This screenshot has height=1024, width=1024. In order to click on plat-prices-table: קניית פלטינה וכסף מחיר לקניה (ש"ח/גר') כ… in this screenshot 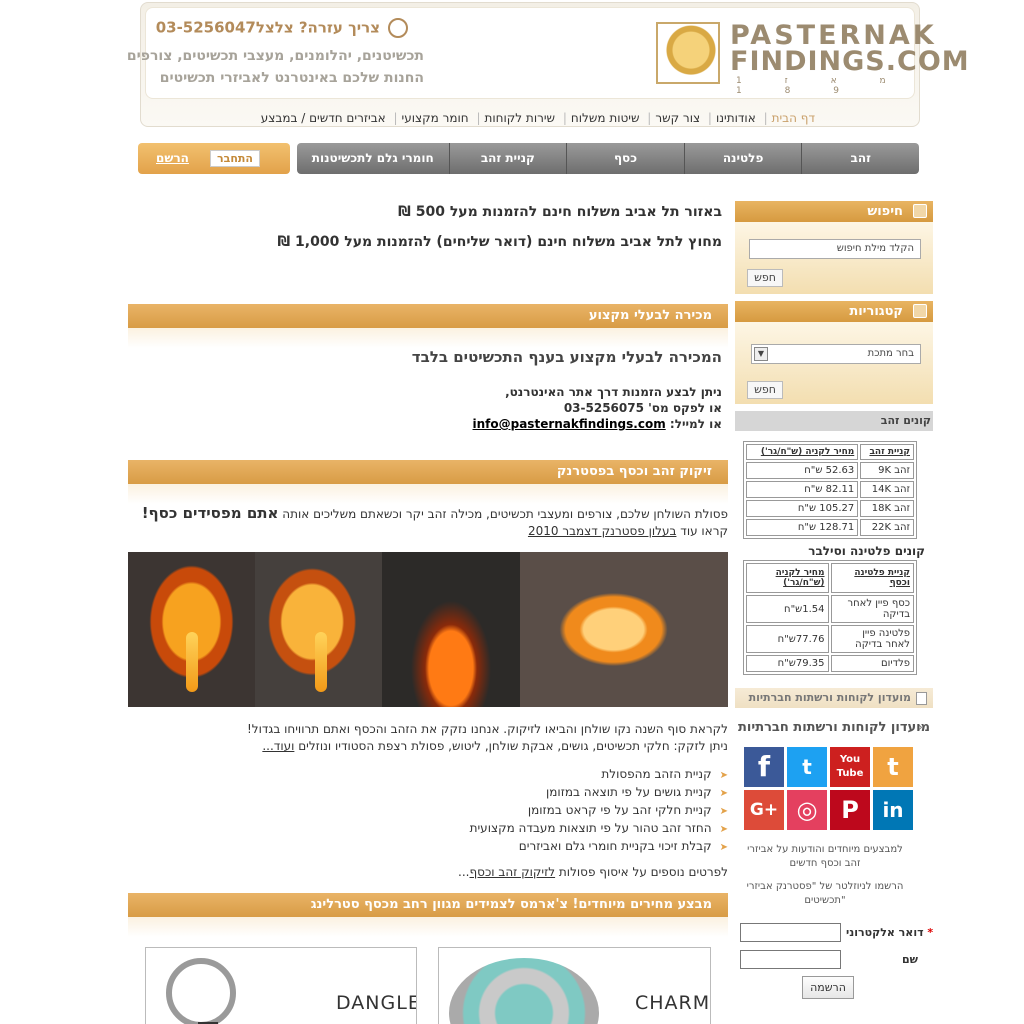, I will do `click(830, 617)`.